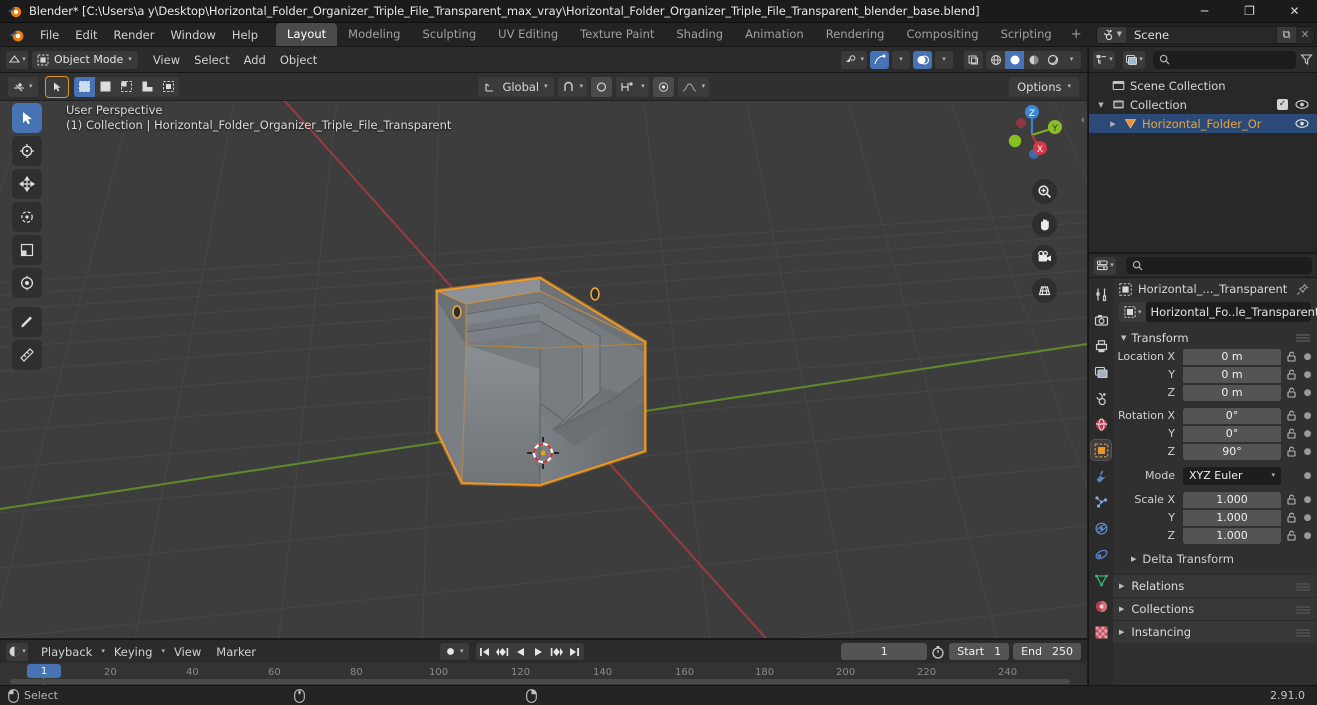 This screenshot has width=1317, height=705. I want to click on select-invert-icon, so click(147, 87).